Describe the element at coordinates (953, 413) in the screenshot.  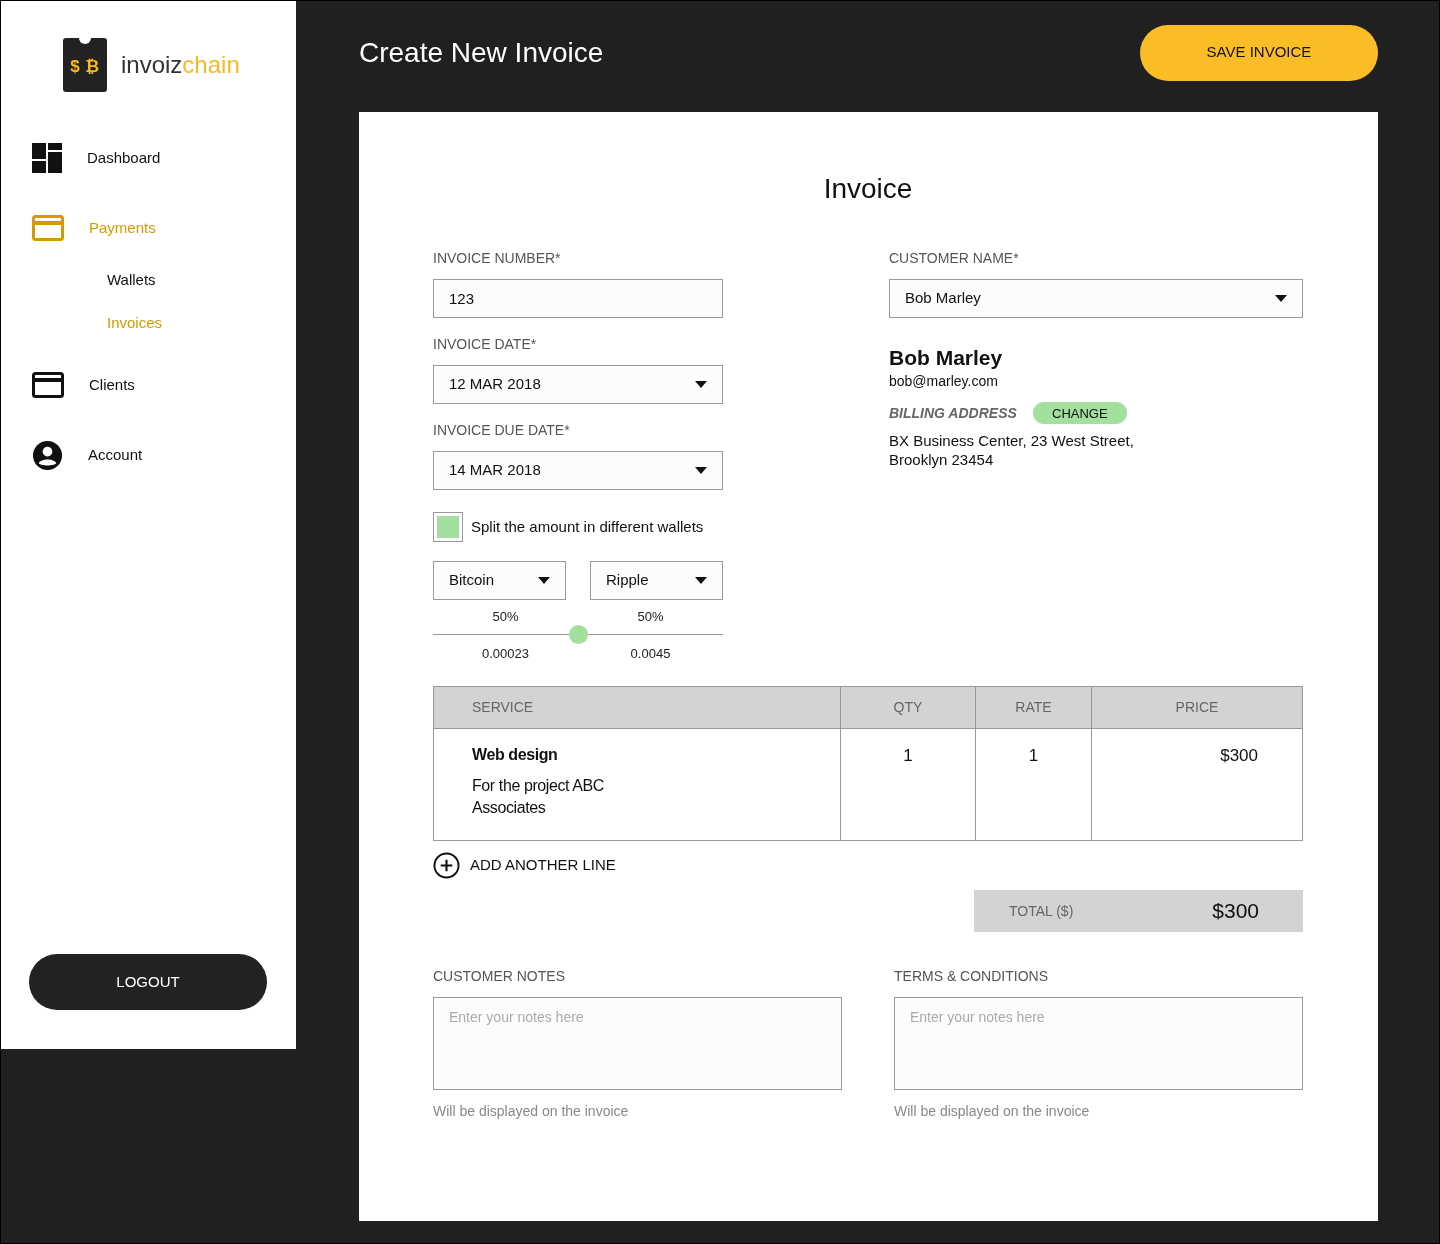
I see `billing-address-label: BILLING ADDRESS` at that location.